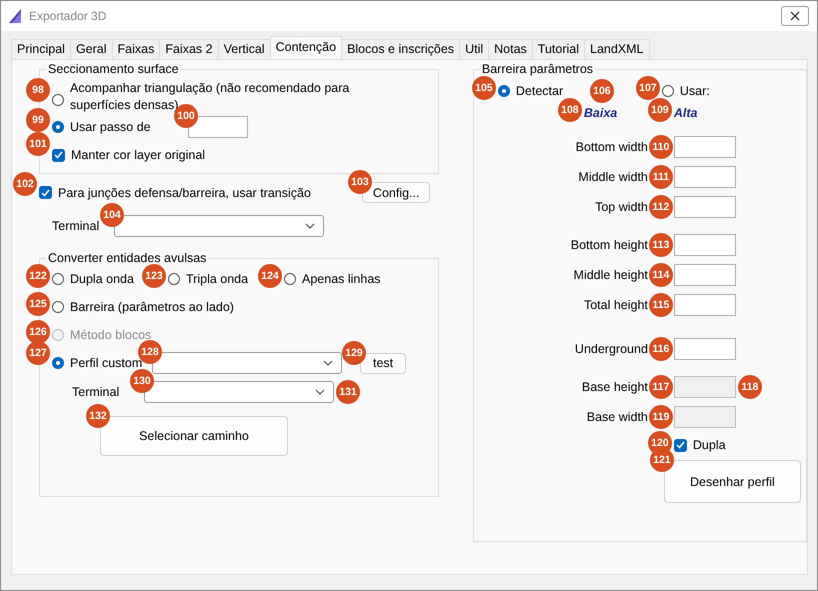 The height and width of the screenshot is (591, 818). What do you see at coordinates (154, 276) in the screenshot?
I see `number-badge: 123` at bounding box center [154, 276].